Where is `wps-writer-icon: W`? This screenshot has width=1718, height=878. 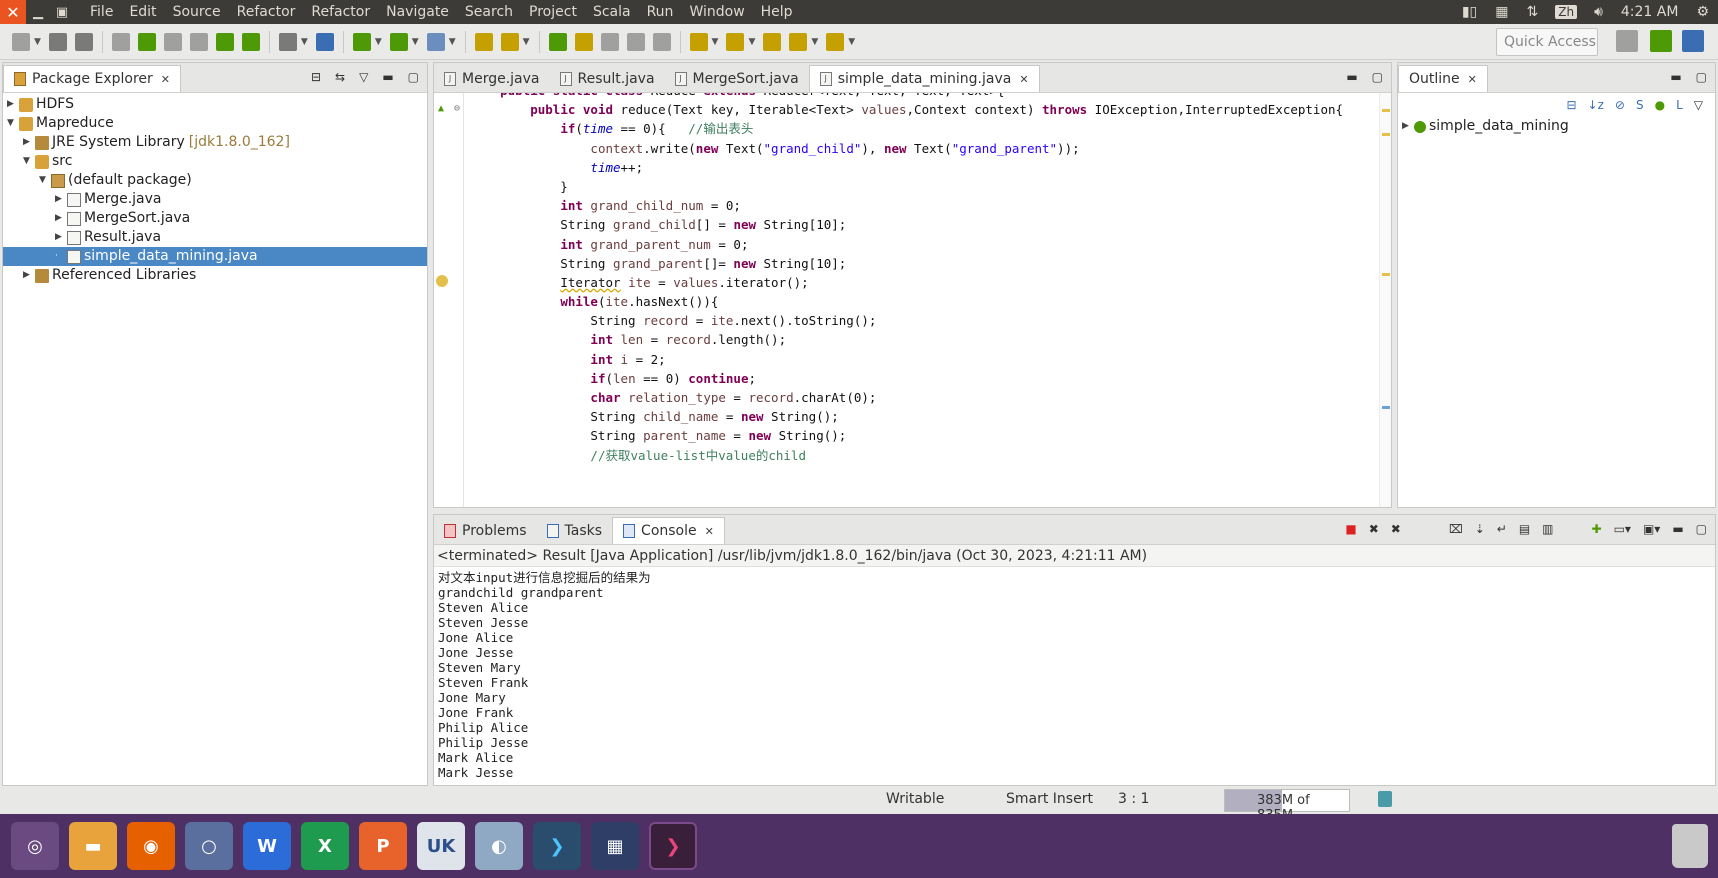 wps-writer-icon: W is located at coordinates (267, 846).